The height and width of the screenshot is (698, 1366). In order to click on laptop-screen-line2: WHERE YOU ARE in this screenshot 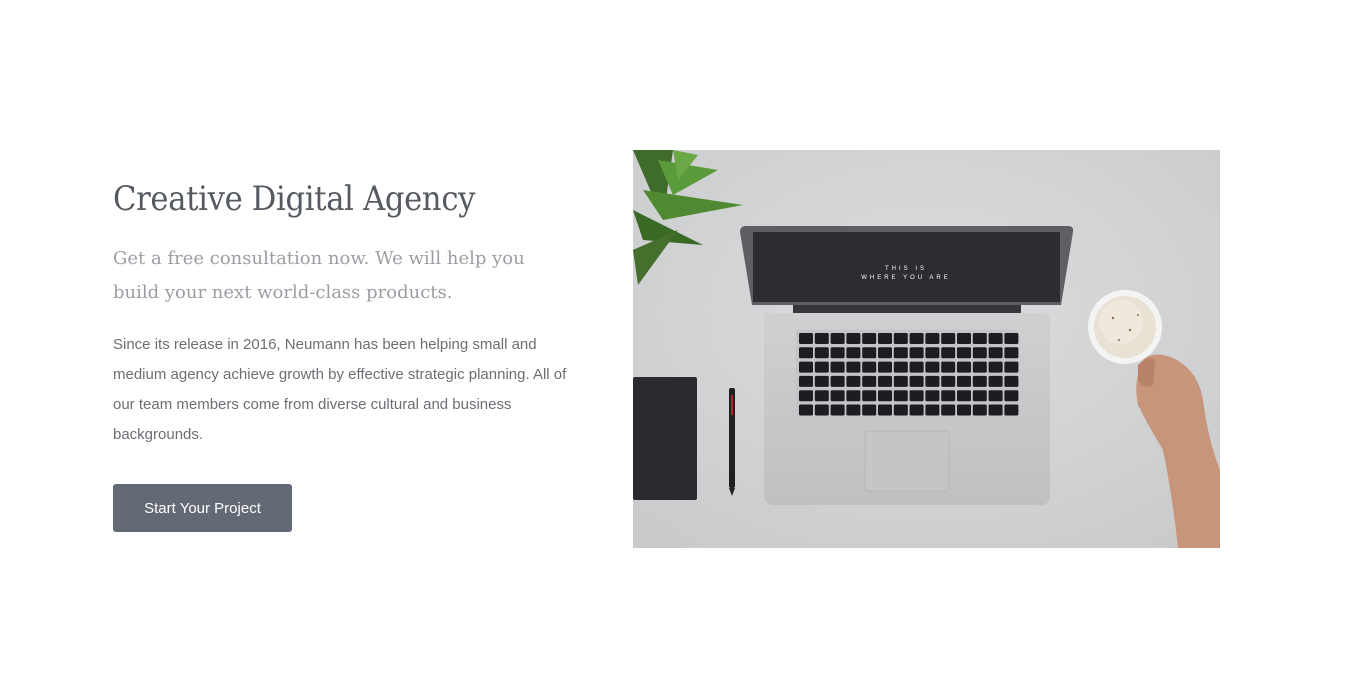, I will do `click(906, 278)`.